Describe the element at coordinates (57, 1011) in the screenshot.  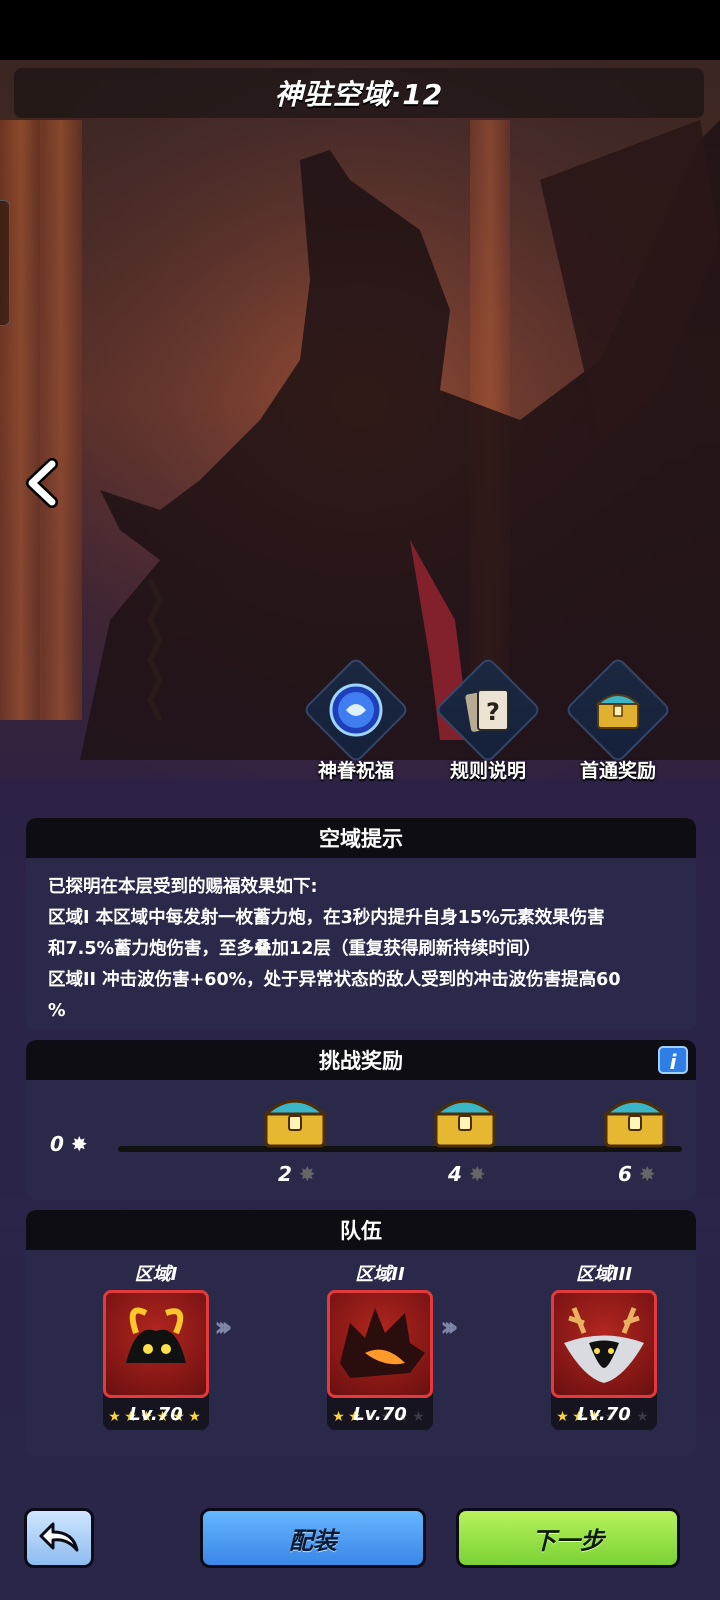
I see `hint-line: %` at that location.